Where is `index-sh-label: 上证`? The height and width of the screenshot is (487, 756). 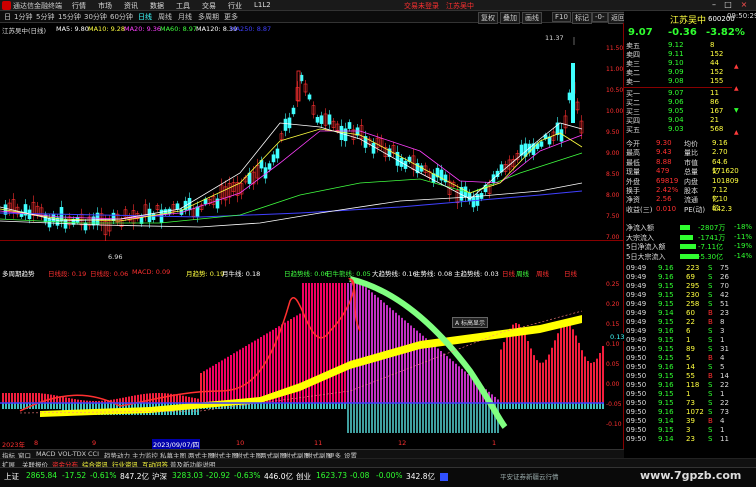 index-sh-label: 上证 is located at coordinates (11, 476).